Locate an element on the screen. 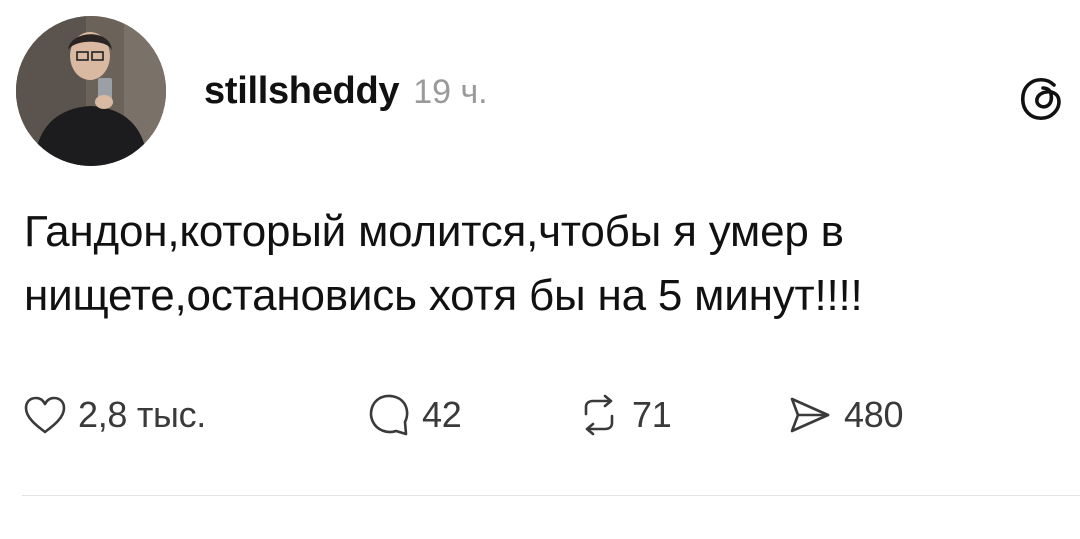 This screenshot has height=539, width=1080. comment-icon is located at coordinates (389, 415).